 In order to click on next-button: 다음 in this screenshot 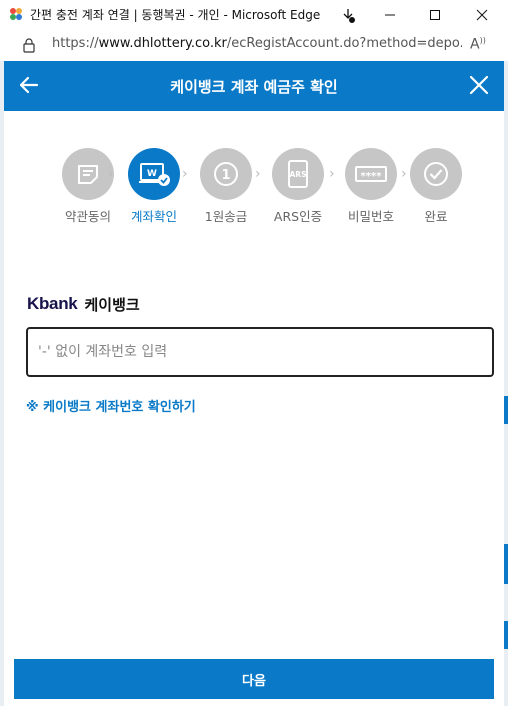, I will do `click(254, 679)`.